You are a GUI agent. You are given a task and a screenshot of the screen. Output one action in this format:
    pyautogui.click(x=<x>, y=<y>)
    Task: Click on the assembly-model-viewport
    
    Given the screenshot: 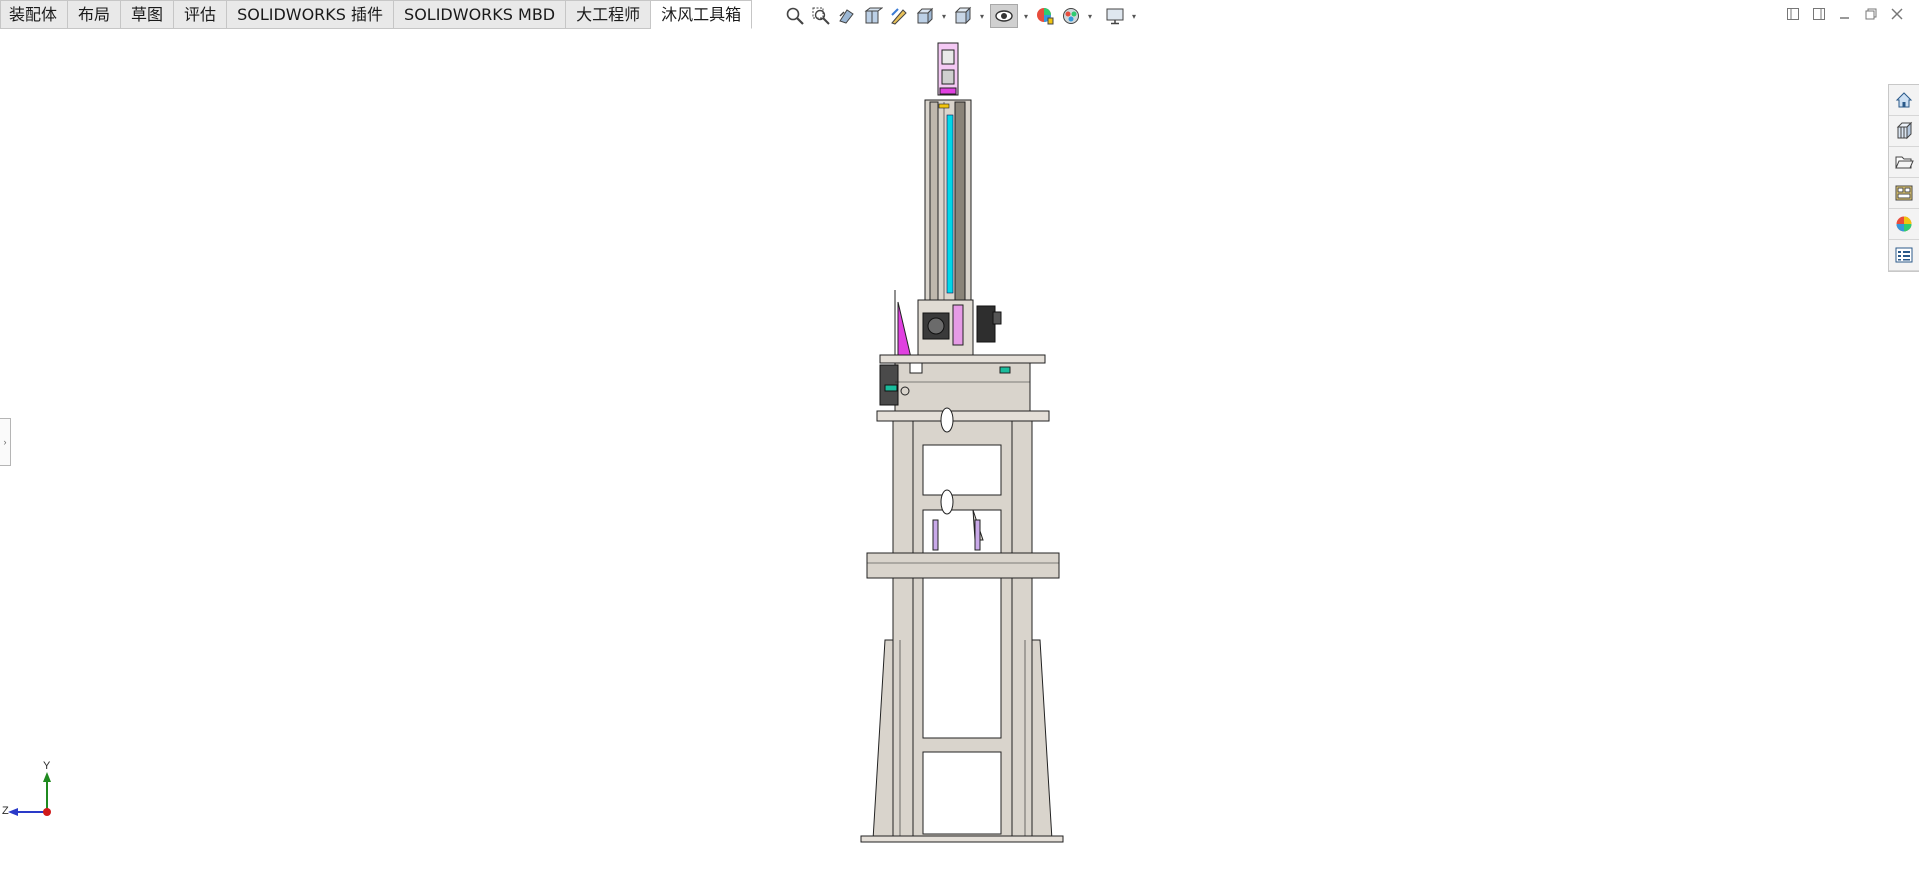 What is the action you would take?
    pyautogui.click(x=962, y=442)
    